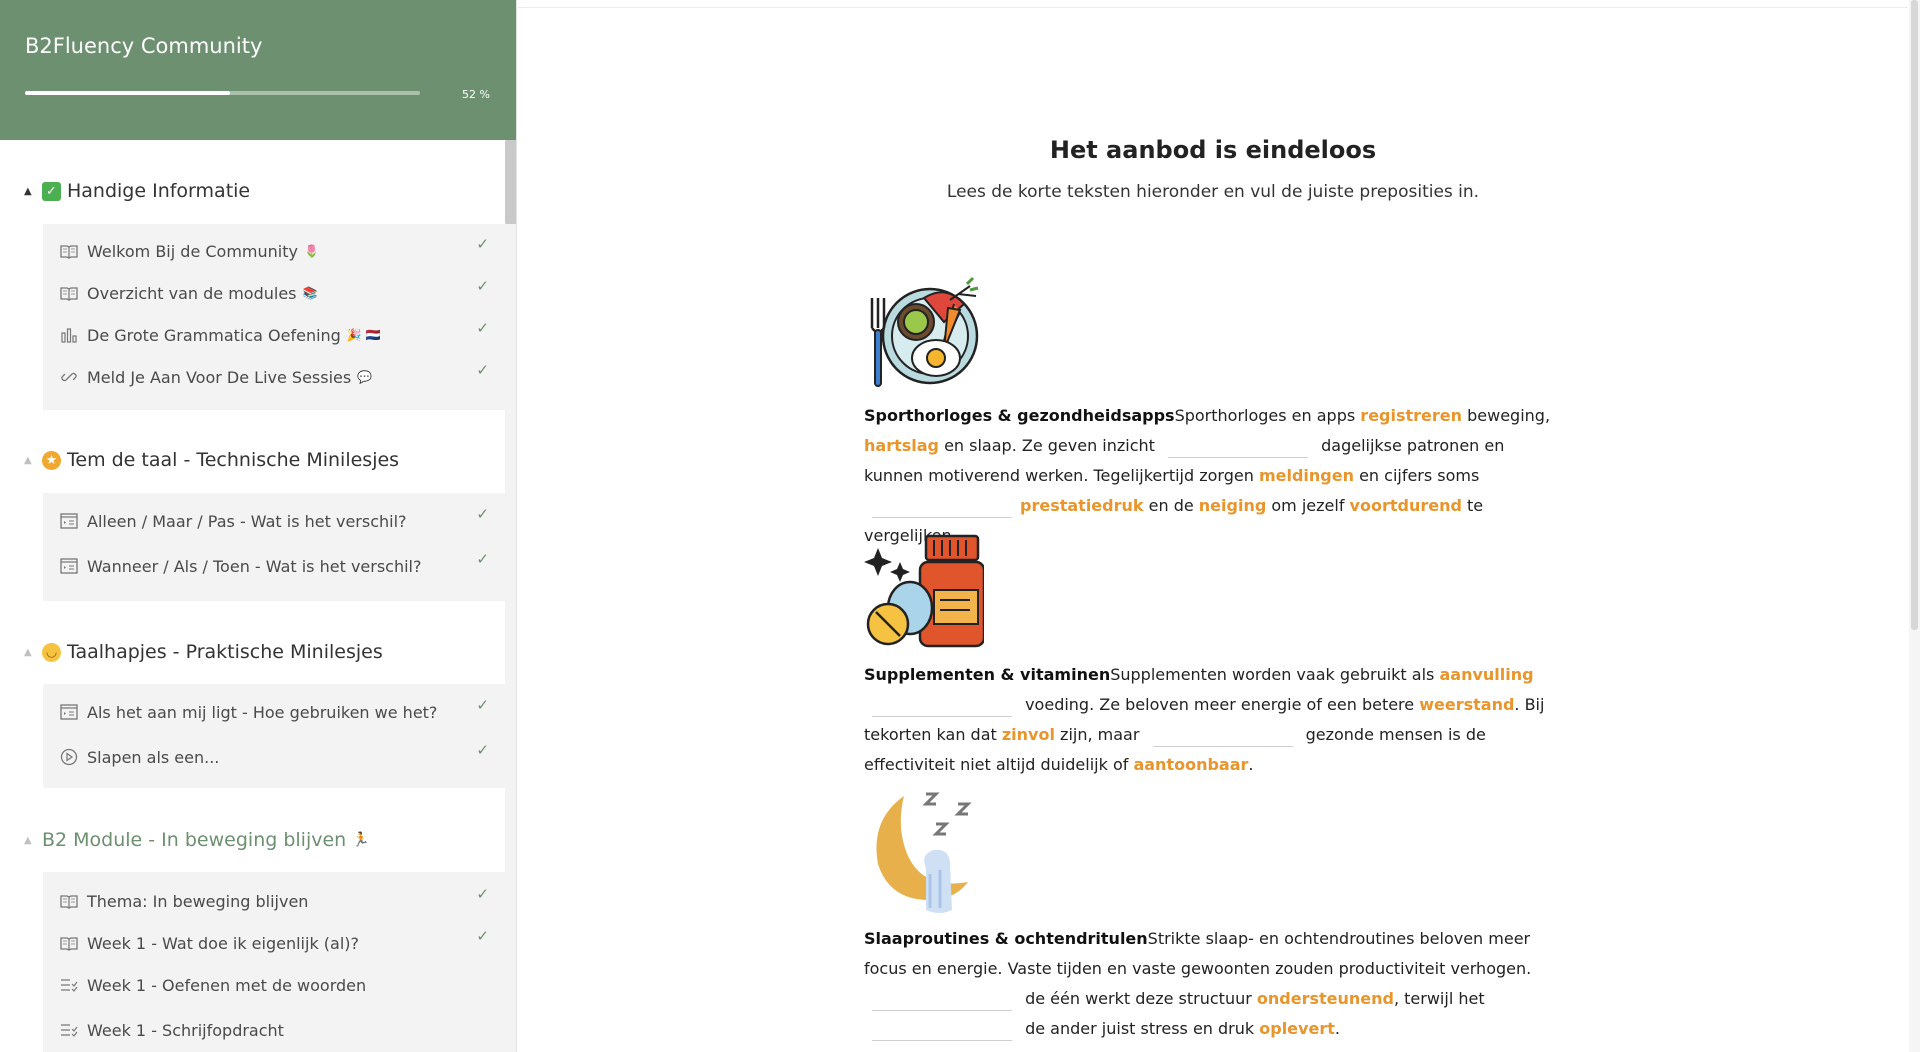 The width and height of the screenshot is (1920, 1052). What do you see at coordinates (510, 596) in the screenshot?
I see `sidebar-scrollbar` at bounding box center [510, 596].